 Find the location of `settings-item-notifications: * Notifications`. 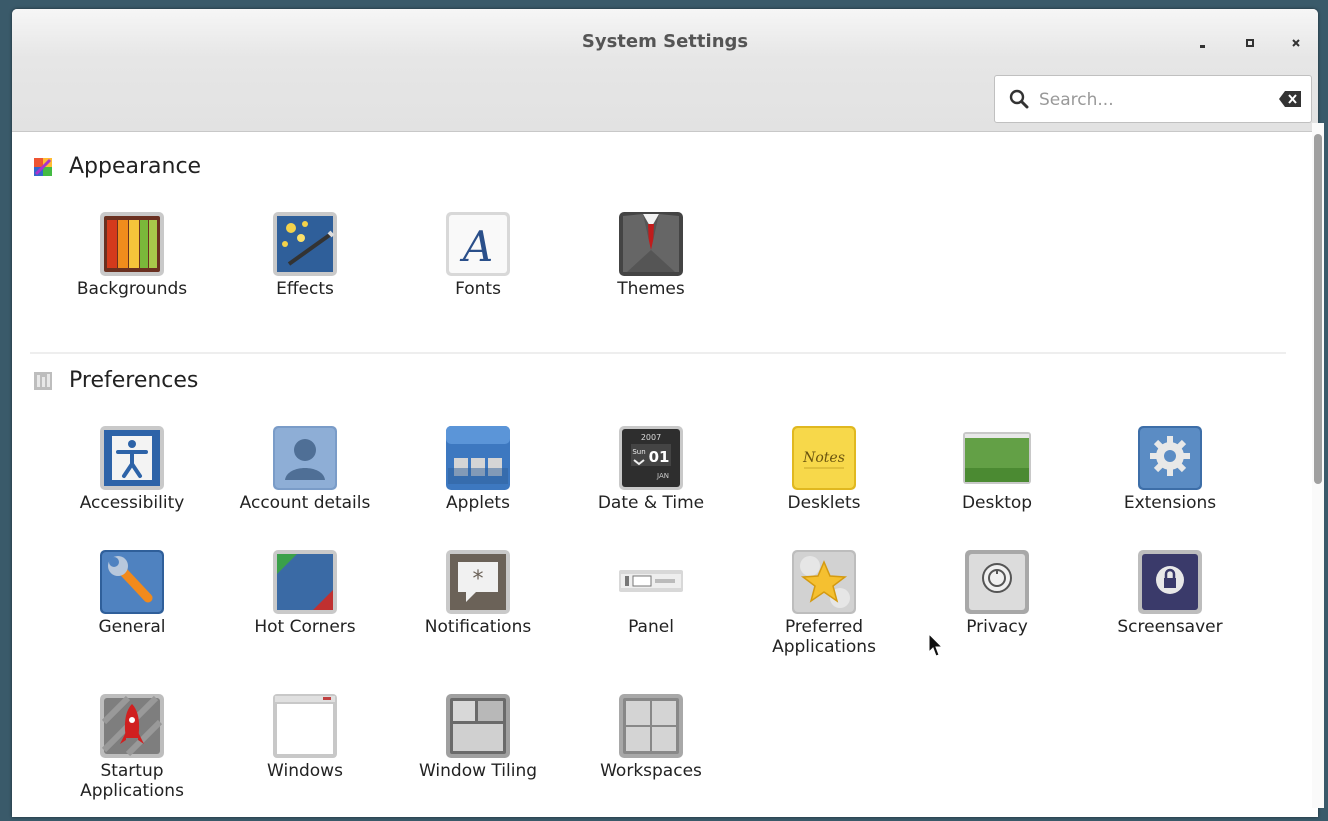

settings-item-notifications: * Notifications is located at coordinates (478, 592).